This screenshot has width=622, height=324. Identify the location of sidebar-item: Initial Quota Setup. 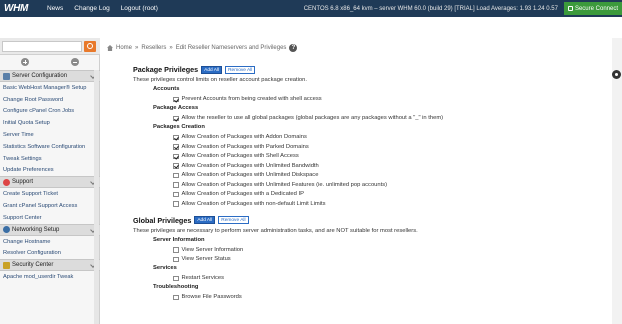
(50, 123).